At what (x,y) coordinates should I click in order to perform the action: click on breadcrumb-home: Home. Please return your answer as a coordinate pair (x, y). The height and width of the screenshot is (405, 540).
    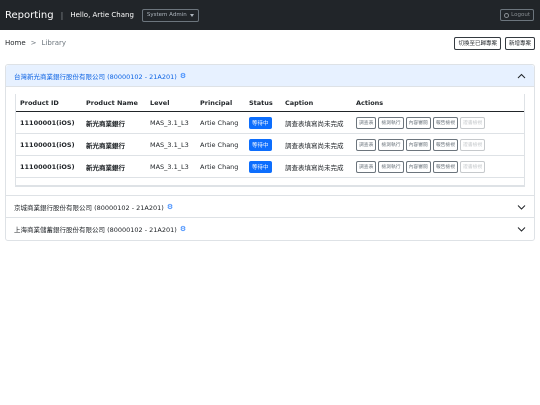
    Looking at the image, I should click on (15, 43).